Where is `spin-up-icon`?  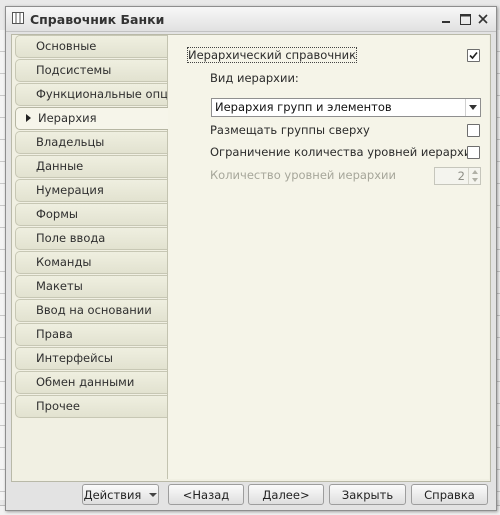 spin-up-icon is located at coordinates (474, 172).